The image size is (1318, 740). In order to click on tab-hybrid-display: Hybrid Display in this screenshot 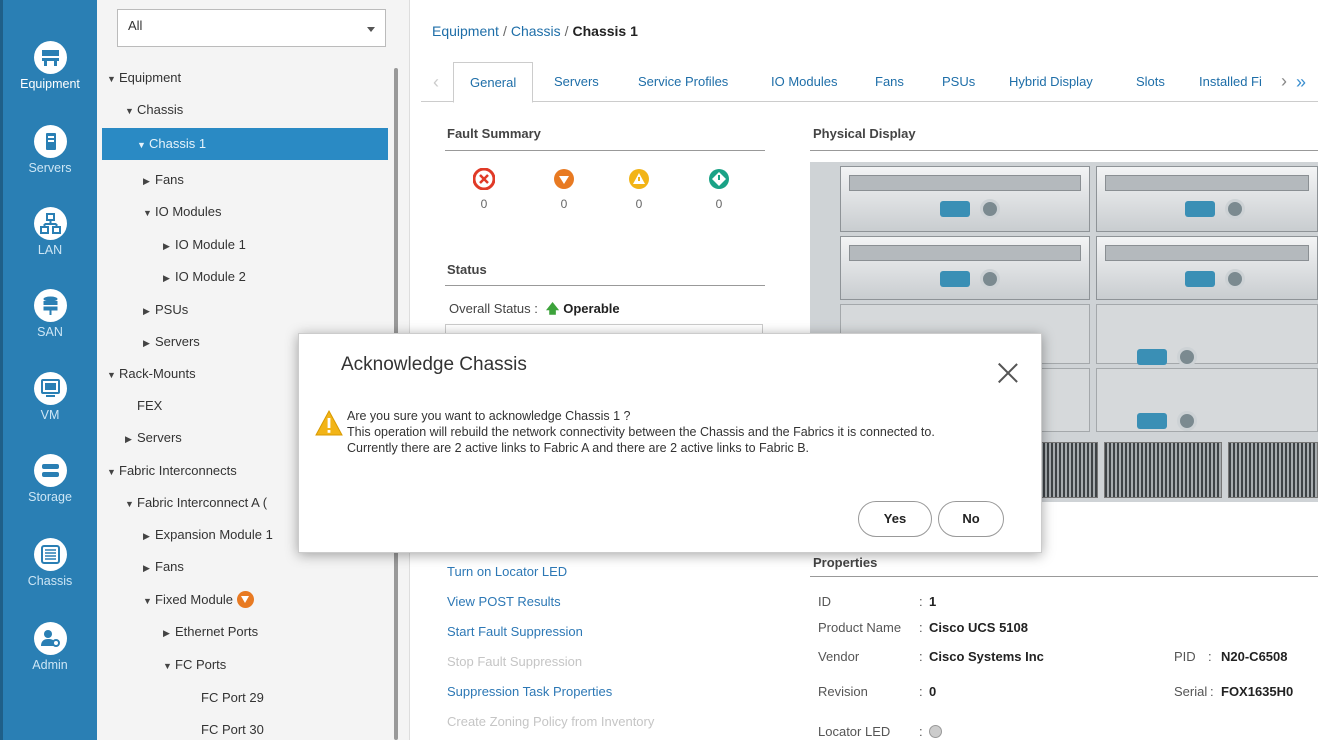, I will do `click(1051, 81)`.